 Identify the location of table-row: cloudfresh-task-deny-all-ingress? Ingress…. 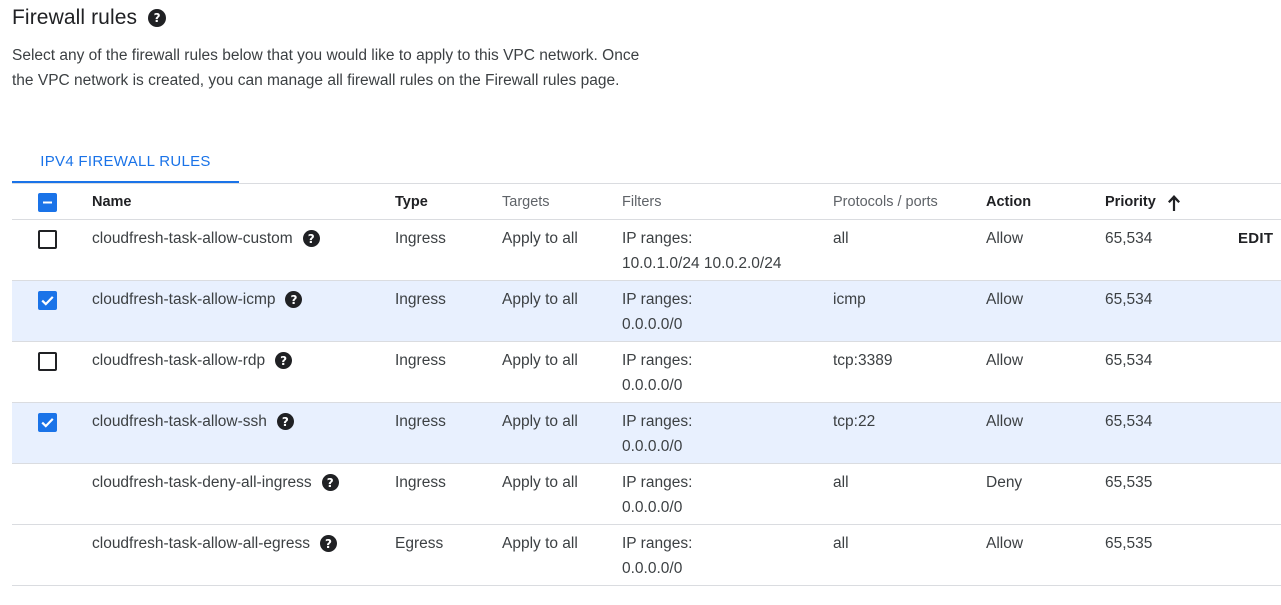
(646, 494).